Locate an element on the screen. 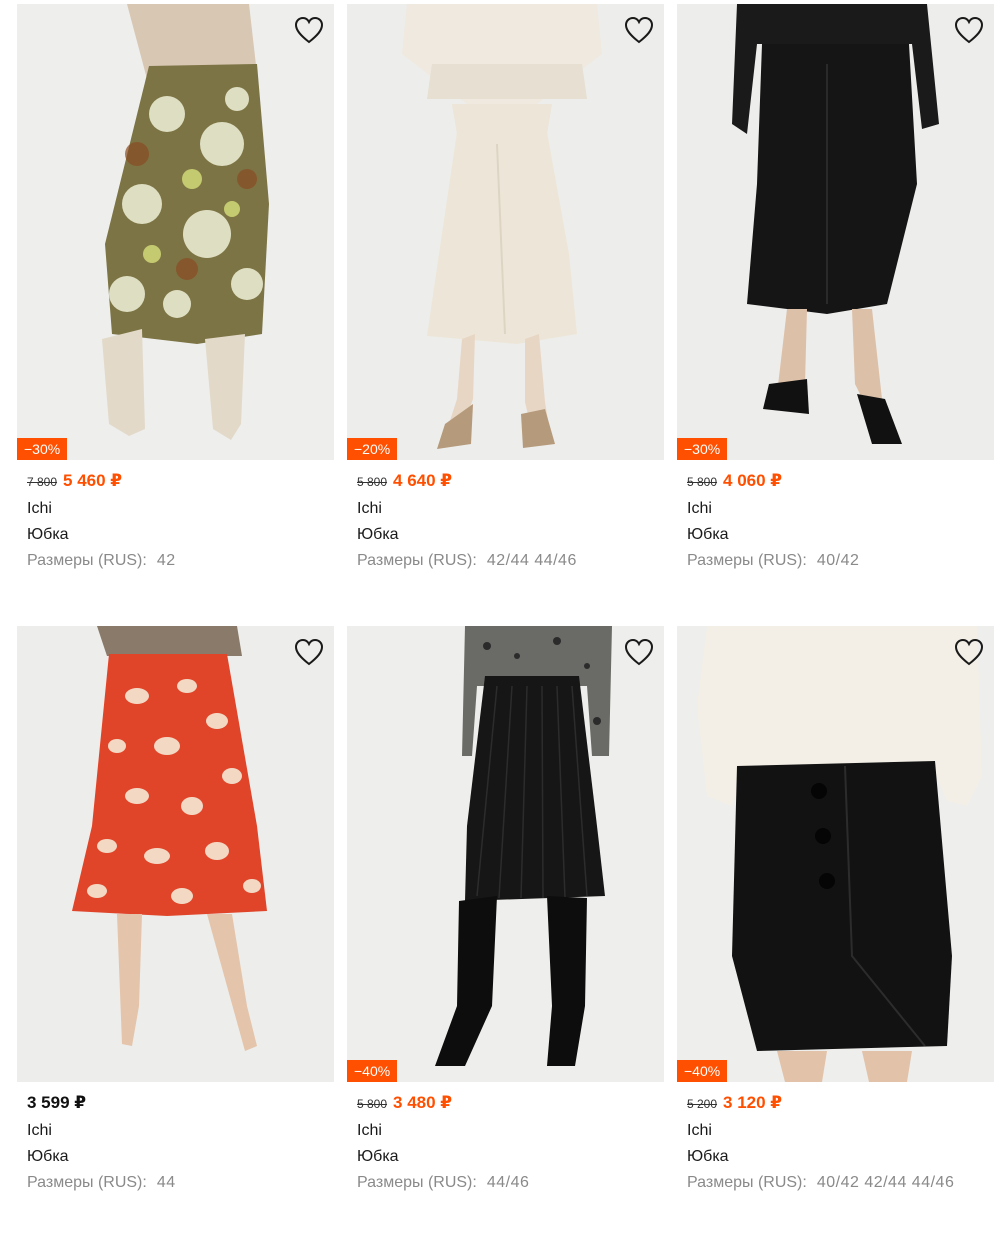 The image size is (1000, 1238). product-sizes: Размеры (RUS): 44 is located at coordinates (177, 1182).